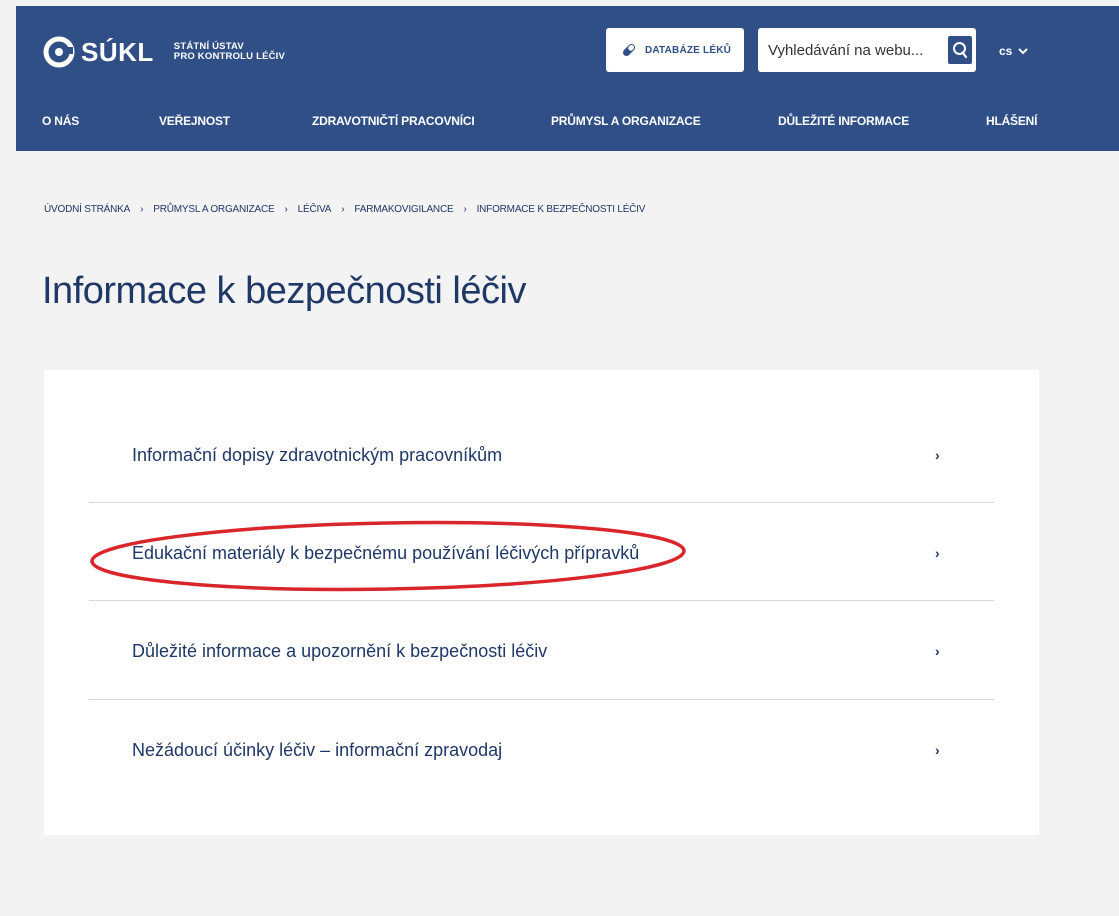  I want to click on breadcrumb-item-drugs: LÉČIVA, so click(315, 209).